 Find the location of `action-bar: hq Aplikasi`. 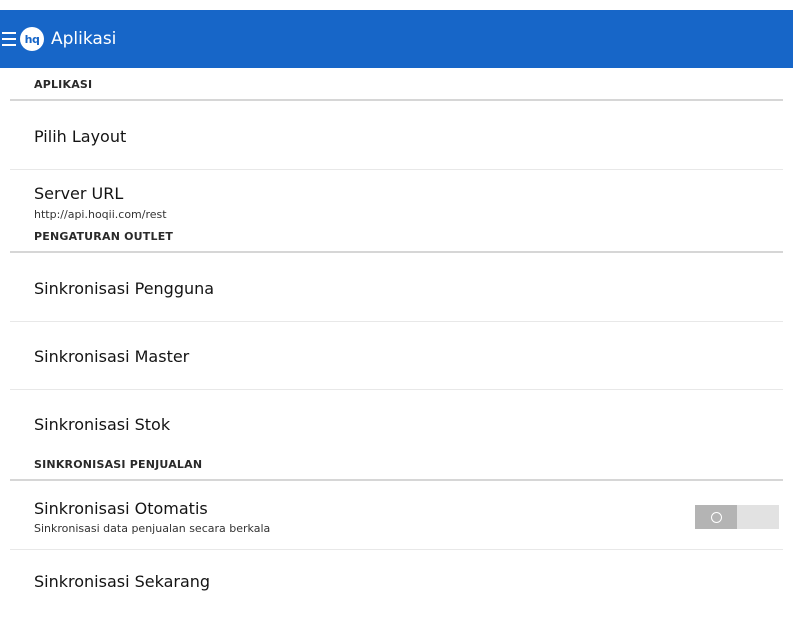

action-bar: hq Aplikasi is located at coordinates (396, 39).